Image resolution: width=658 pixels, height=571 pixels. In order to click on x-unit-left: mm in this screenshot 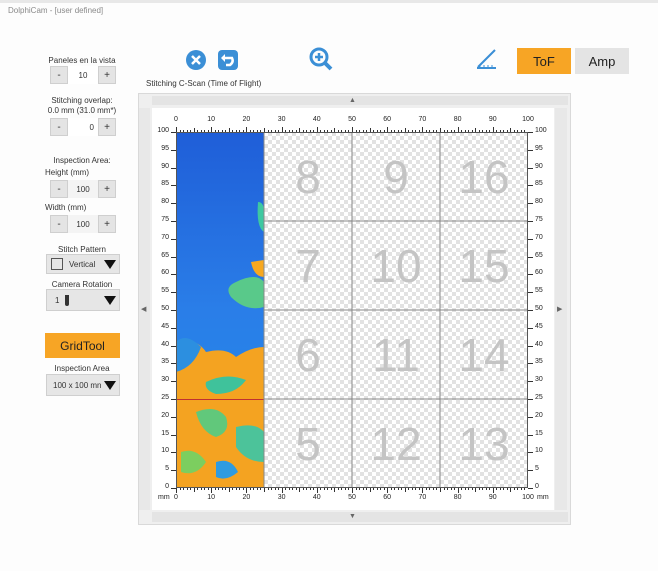, I will do `click(164, 497)`.